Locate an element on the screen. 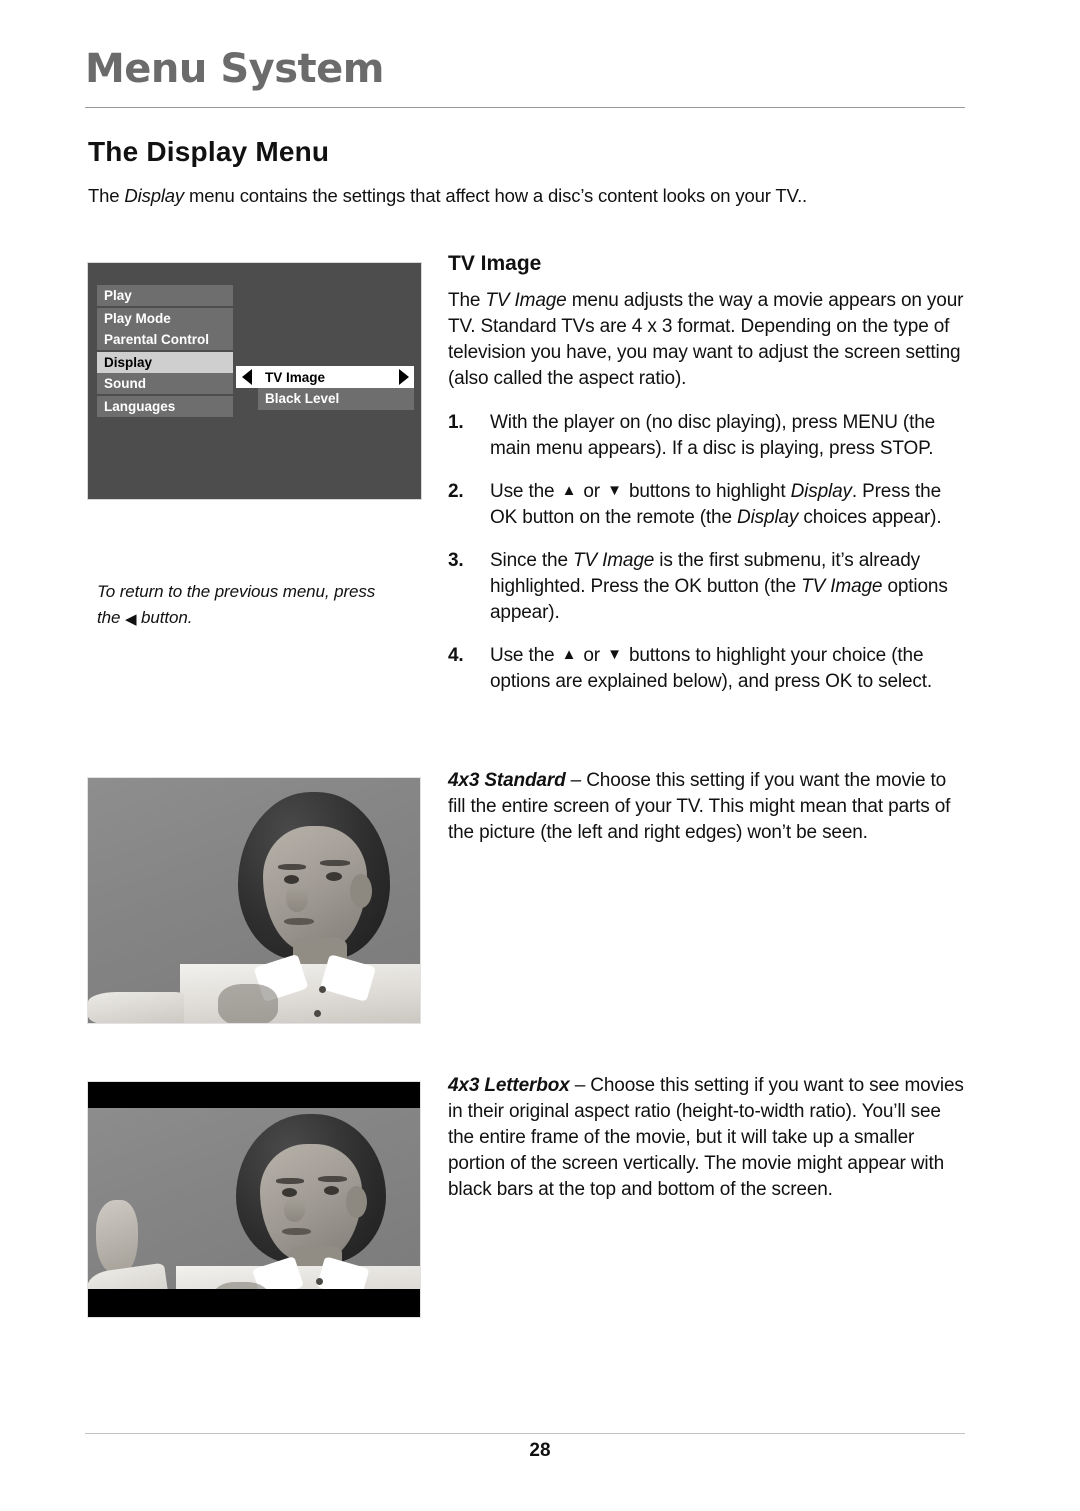  photo-arm is located at coordinates (136, 1007).